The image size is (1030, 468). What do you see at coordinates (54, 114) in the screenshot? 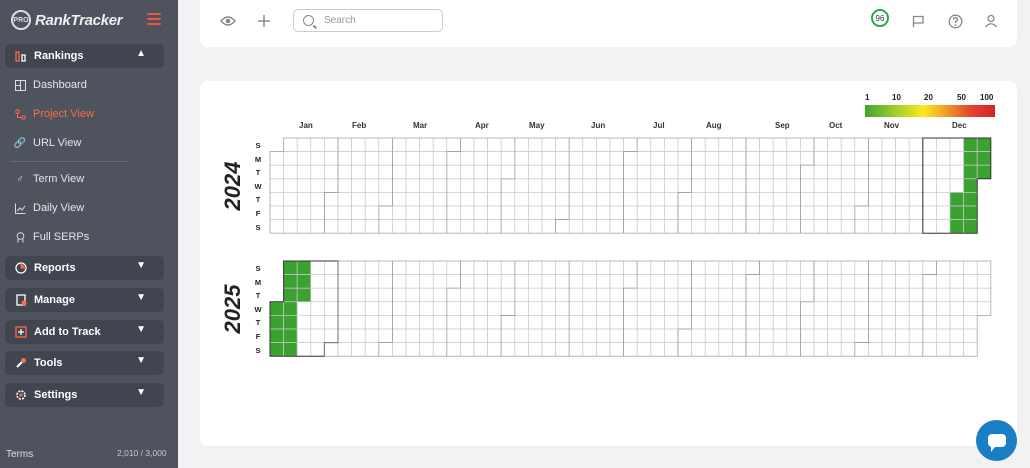
I see `sidebar-item-project-view: Project View` at bounding box center [54, 114].